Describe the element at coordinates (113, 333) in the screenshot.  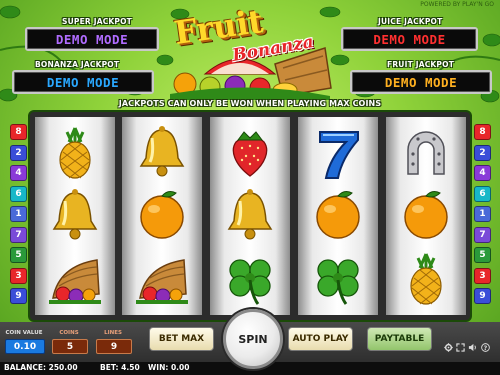
I see `lines-label: LINES` at that location.